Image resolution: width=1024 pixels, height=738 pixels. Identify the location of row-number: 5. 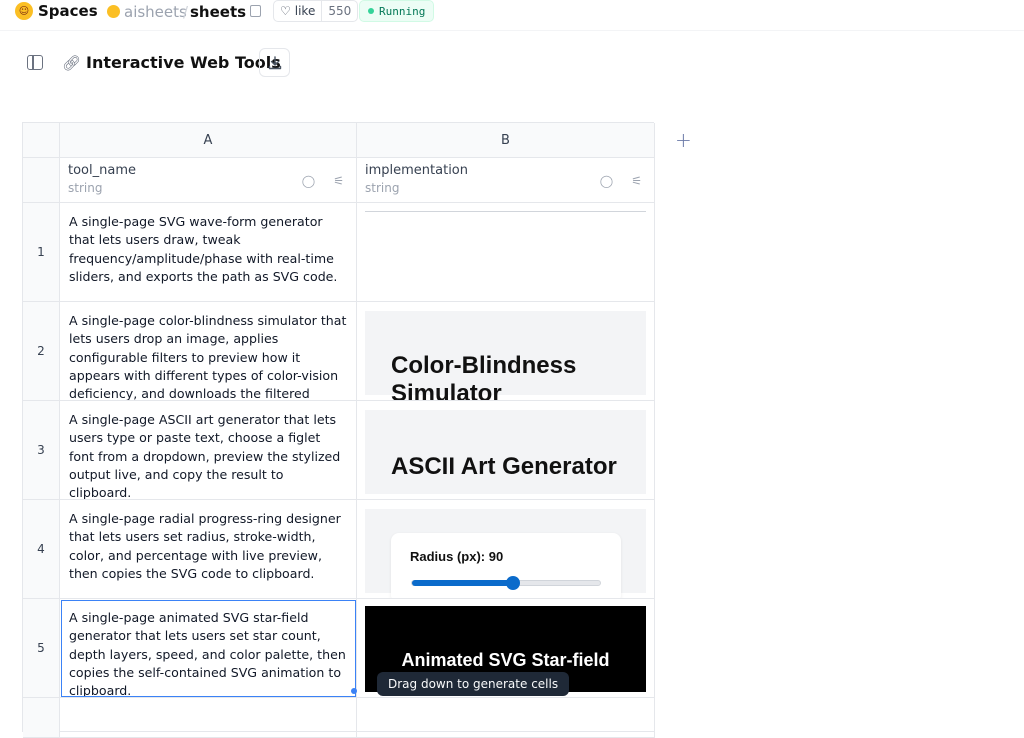
(41, 648).